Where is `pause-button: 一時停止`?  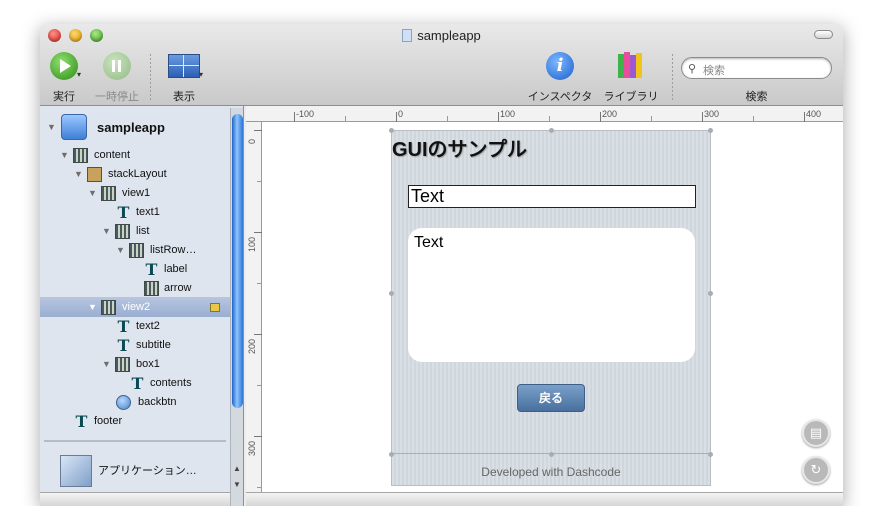
pause-button: 一時停止 is located at coordinates (117, 77).